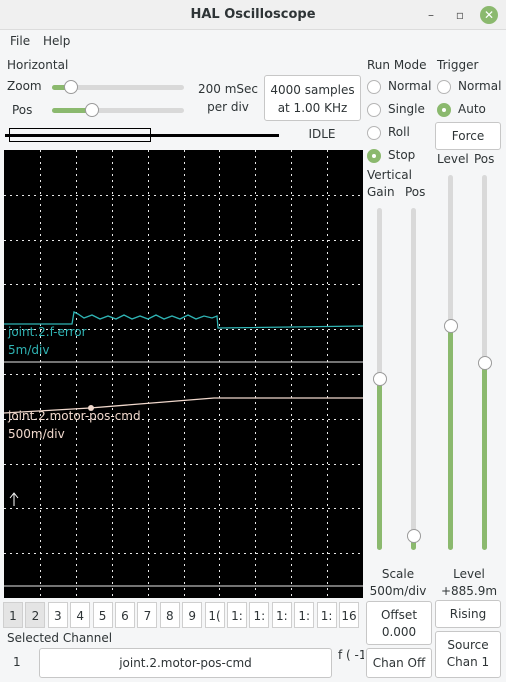 The width and height of the screenshot is (506, 682). I want to click on trigger-mode-option: Auto, so click(470, 110).